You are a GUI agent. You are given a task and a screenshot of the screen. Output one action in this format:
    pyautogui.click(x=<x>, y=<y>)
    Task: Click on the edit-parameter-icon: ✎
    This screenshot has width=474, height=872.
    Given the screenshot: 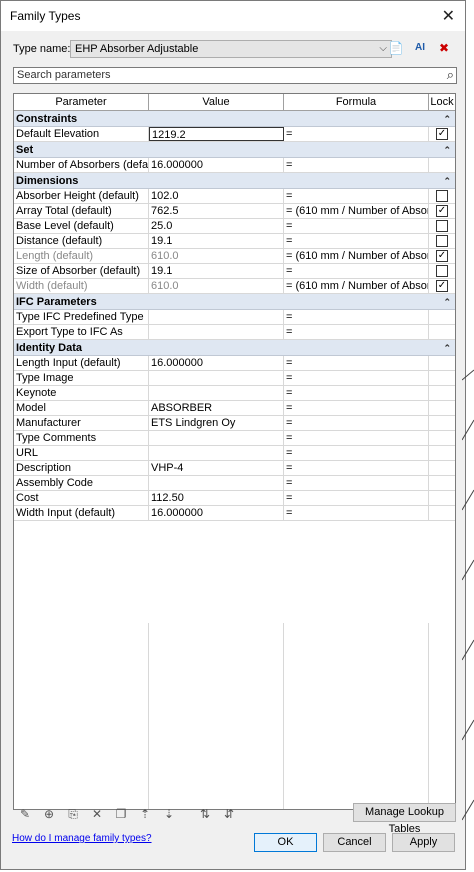 What is the action you would take?
    pyautogui.click(x=25, y=814)
    